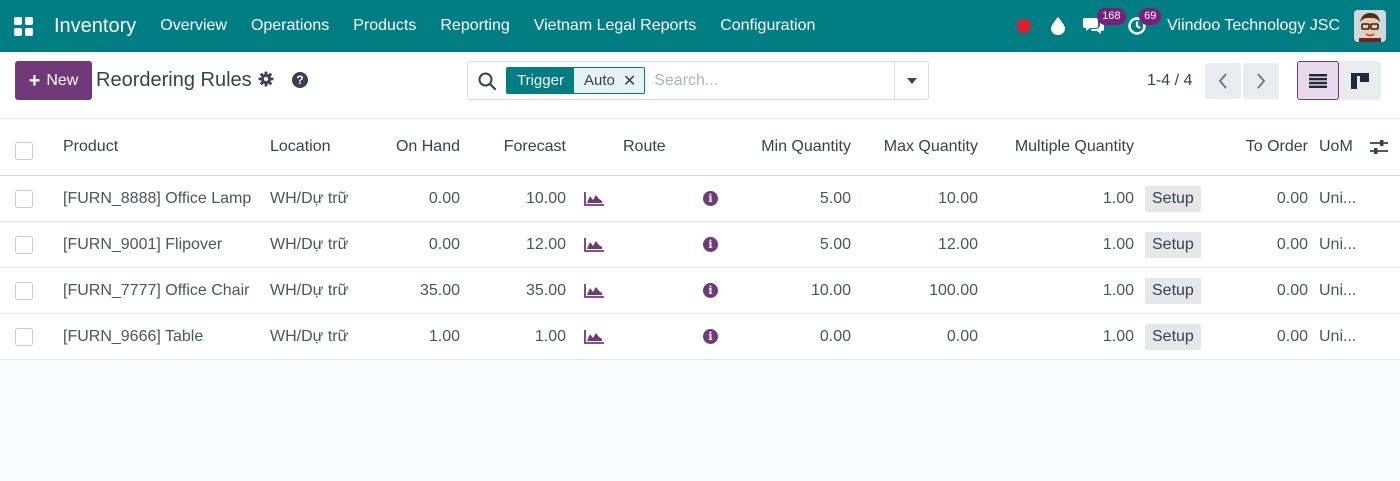 Image resolution: width=1400 pixels, height=481 pixels. Describe the element at coordinates (1261, 81) in the screenshot. I see `pager-next-button` at that location.